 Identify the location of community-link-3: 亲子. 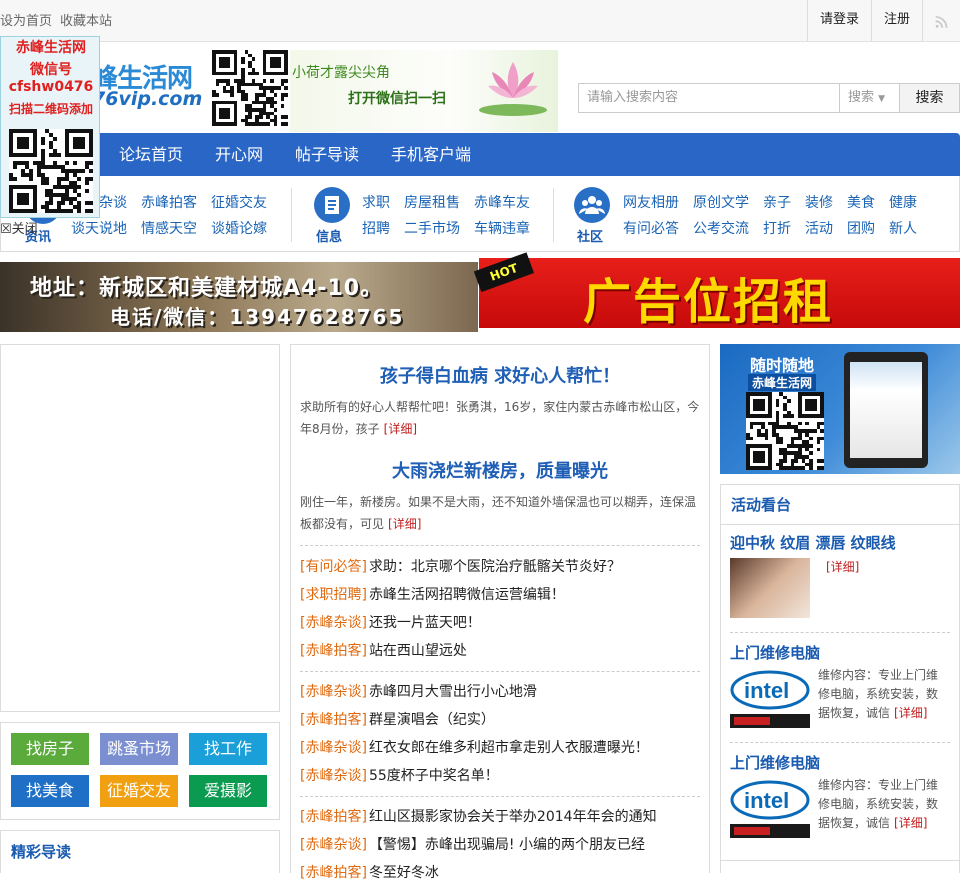
(777, 202).